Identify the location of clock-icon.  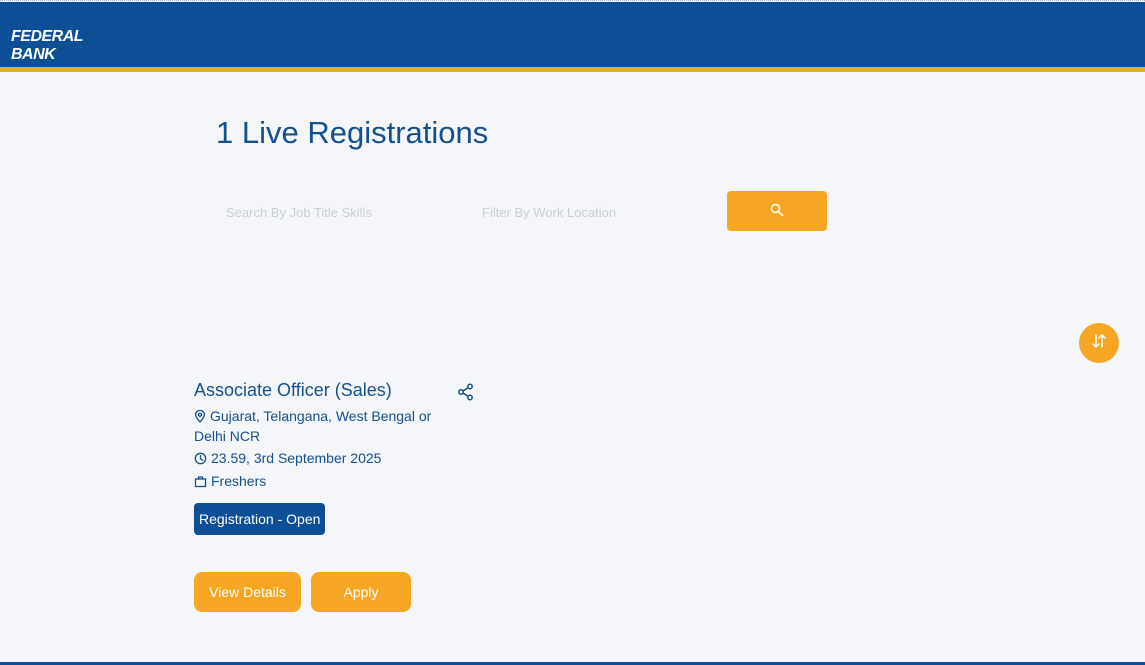
(200, 460).